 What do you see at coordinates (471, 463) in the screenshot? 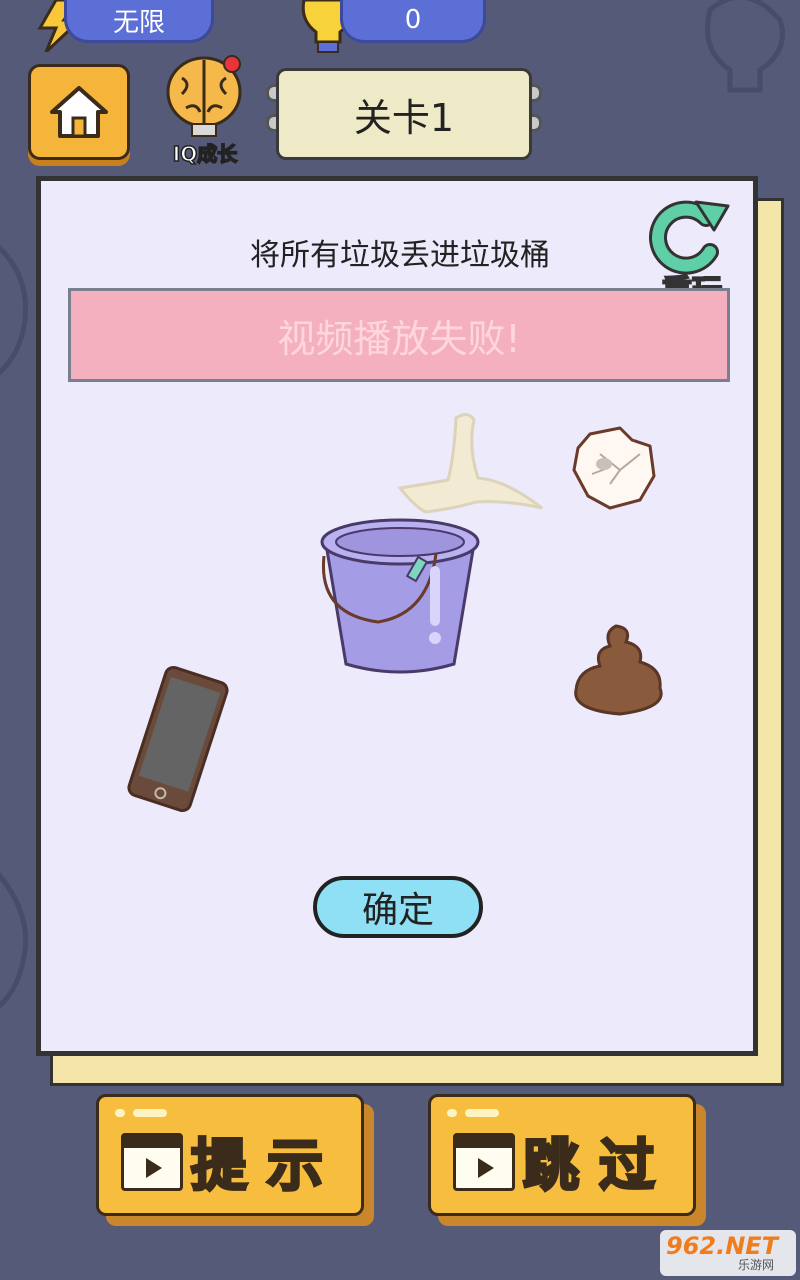
I see `banana-peel-item` at bounding box center [471, 463].